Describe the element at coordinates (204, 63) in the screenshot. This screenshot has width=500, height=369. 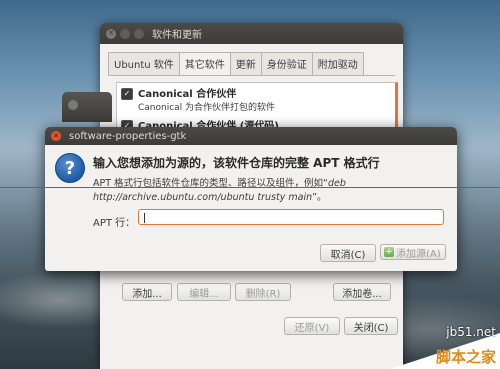
I see `tab-other-software: 其它软件` at that location.